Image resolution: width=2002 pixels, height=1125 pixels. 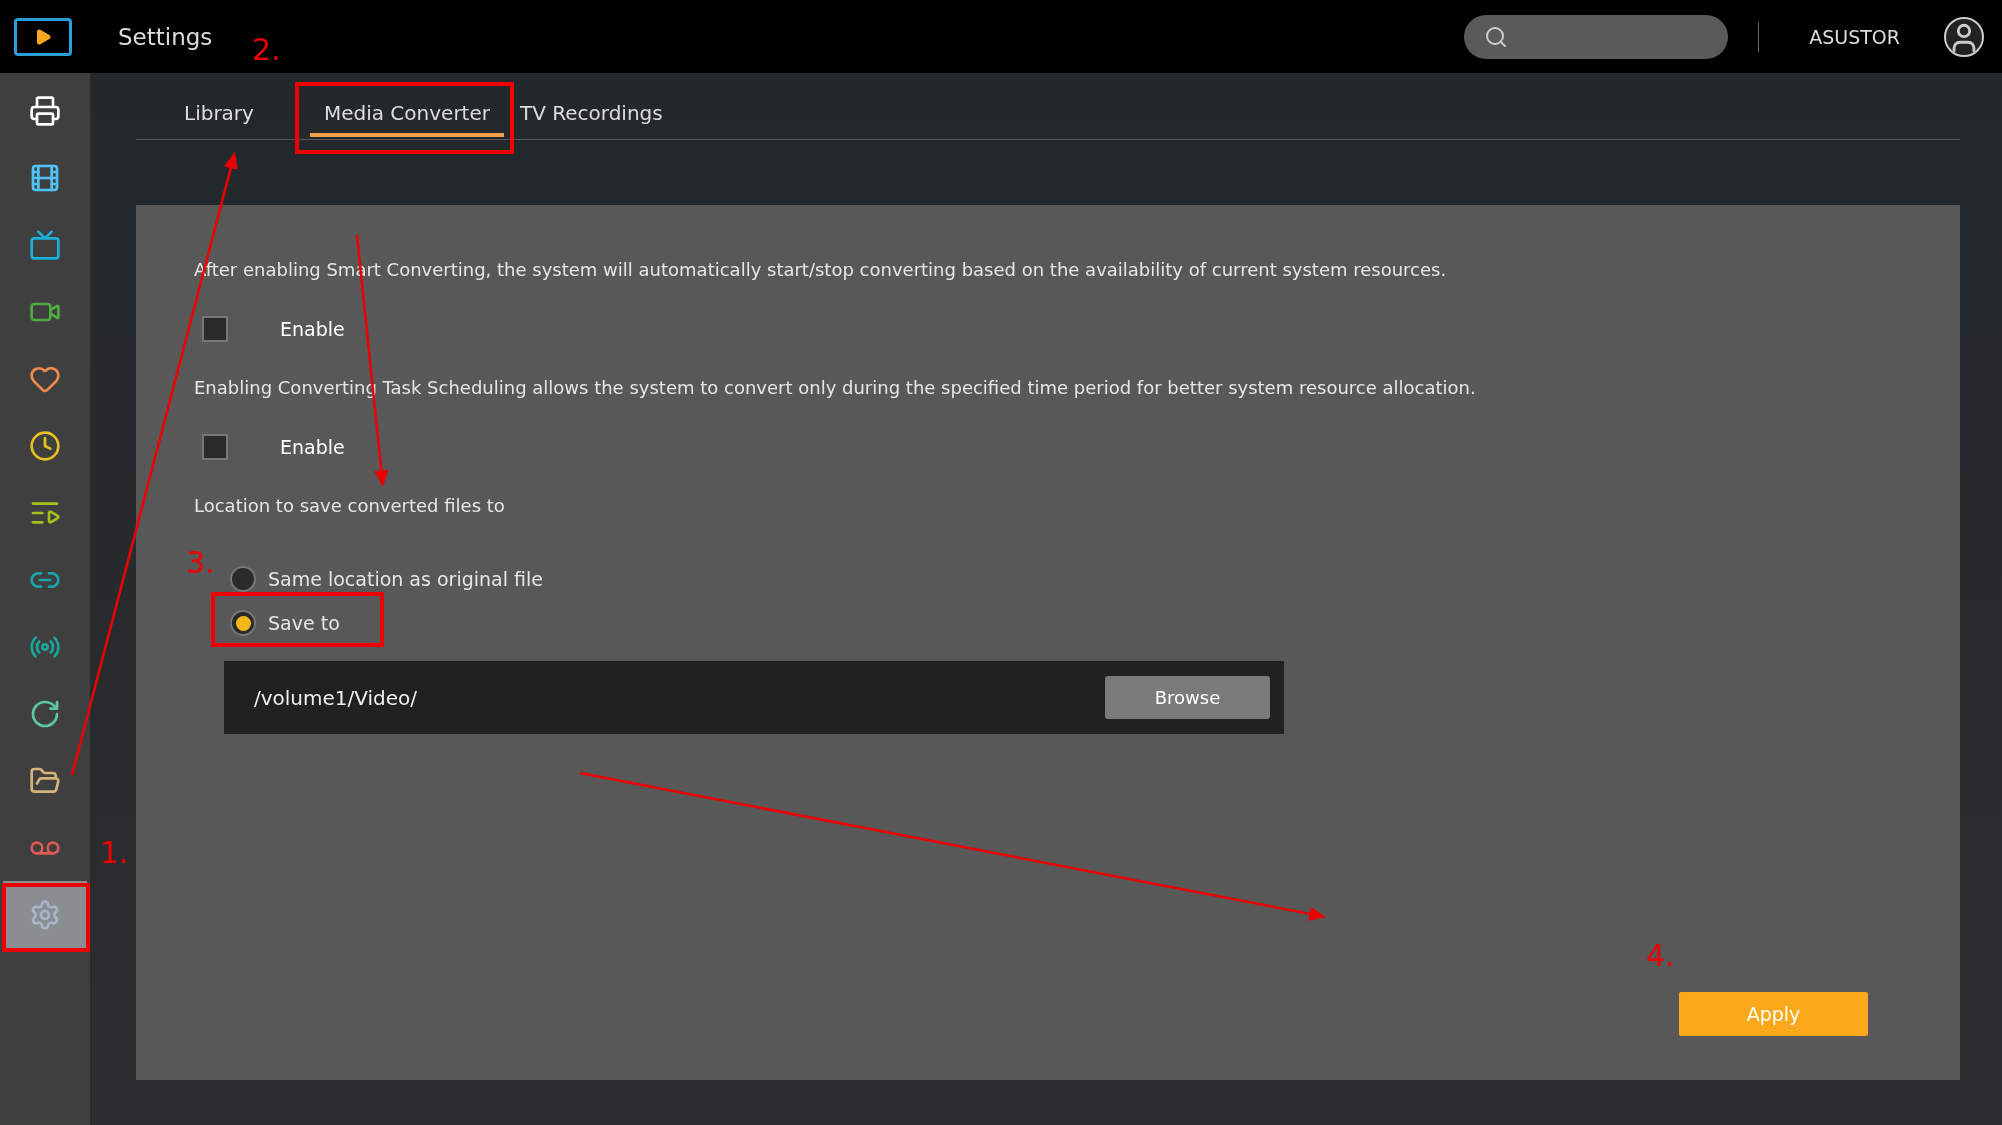 I want to click on step-number: 4., so click(x=1660, y=955).